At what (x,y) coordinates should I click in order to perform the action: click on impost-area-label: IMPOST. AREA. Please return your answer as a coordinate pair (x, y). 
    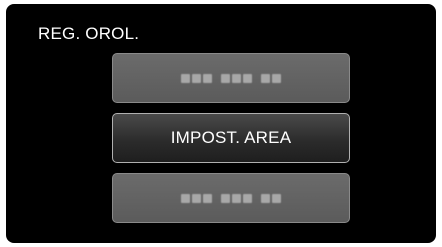
    Looking at the image, I should click on (231, 137).